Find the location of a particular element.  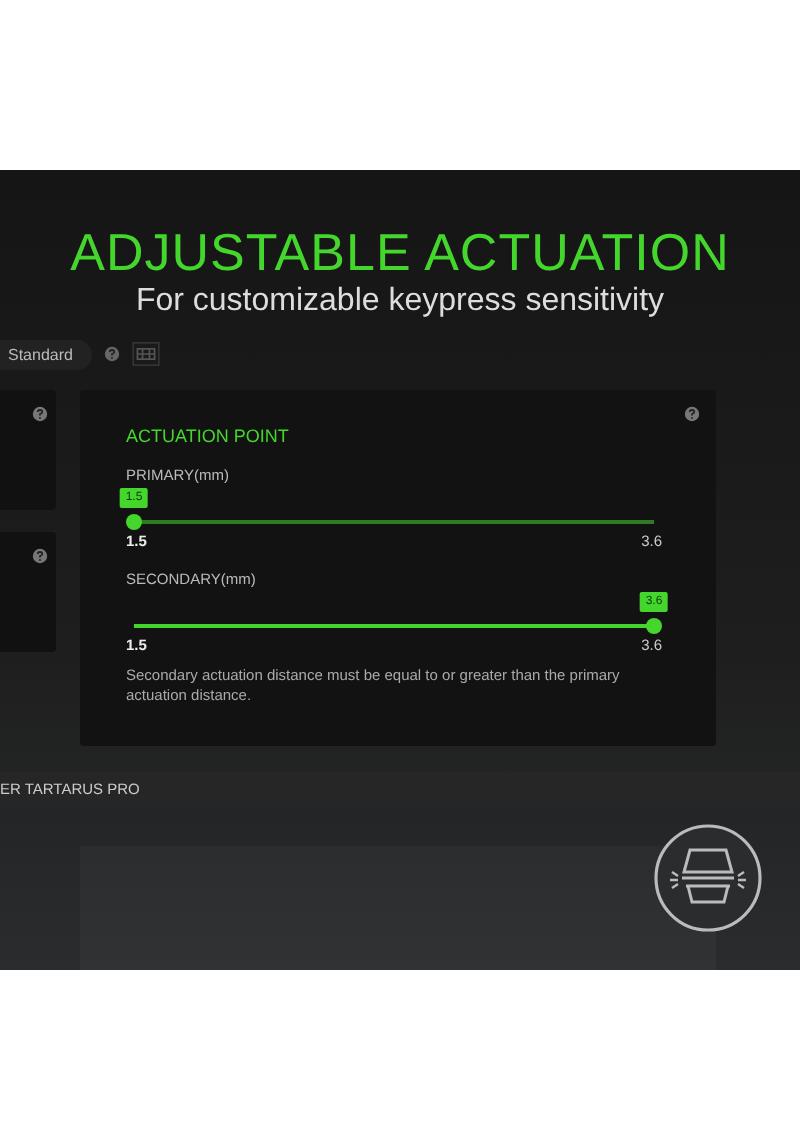

mode-selector: Standard is located at coordinates (46, 354).